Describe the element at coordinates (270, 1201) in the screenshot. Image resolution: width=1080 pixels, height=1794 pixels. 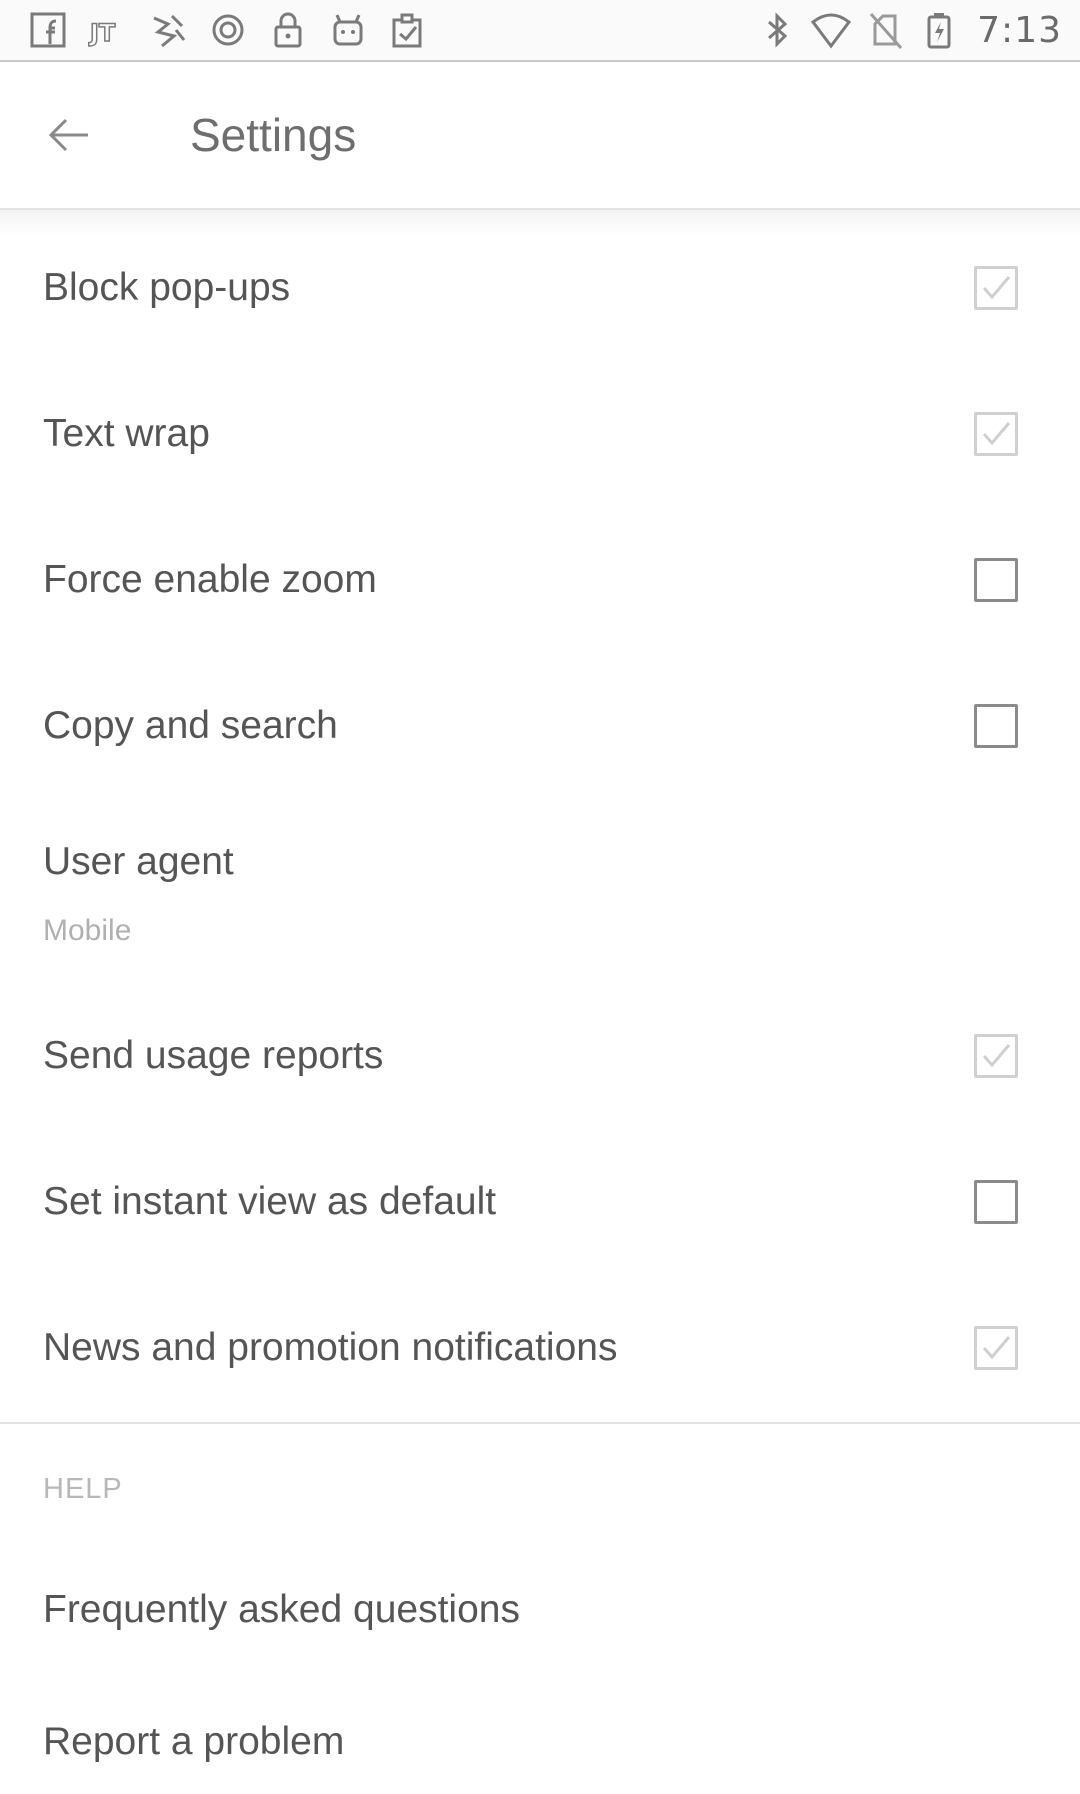
I see `setting-label: Set instant view as default` at that location.